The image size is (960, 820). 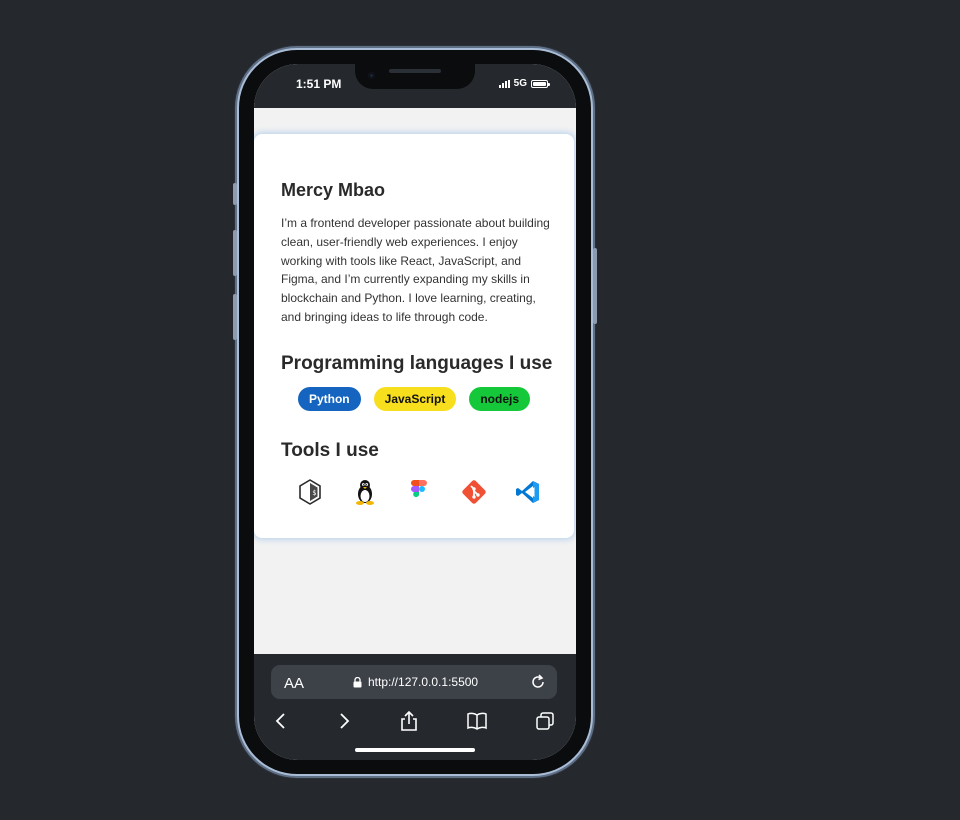 What do you see at coordinates (319, 84) in the screenshot?
I see `status-time: 1:51 PM` at bounding box center [319, 84].